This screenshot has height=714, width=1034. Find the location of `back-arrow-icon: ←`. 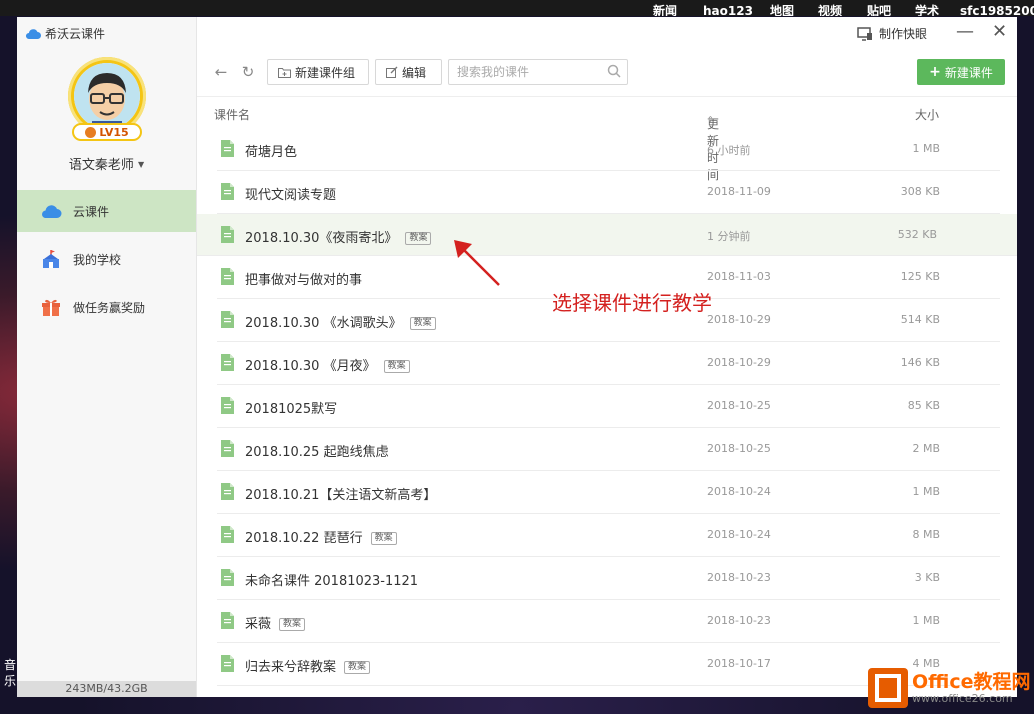

back-arrow-icon: ← is located at coordinates (221, 72).